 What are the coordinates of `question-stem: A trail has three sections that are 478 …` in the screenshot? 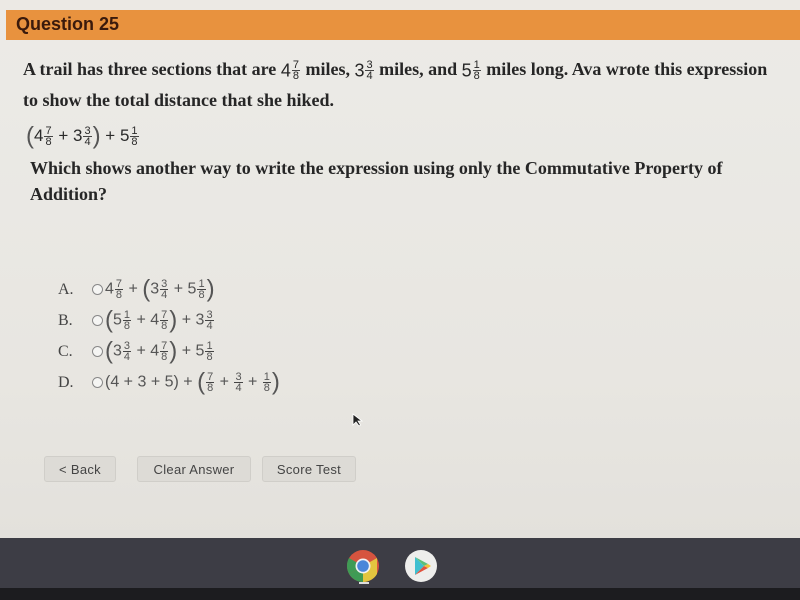 It's located at (398, 84).